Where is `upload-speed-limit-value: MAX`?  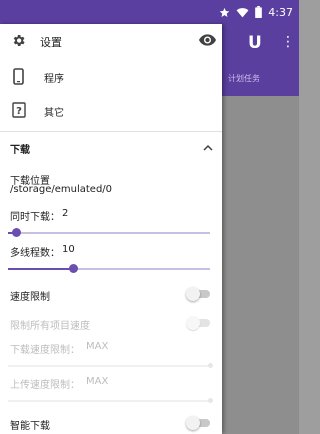
upload-speed-limit-value: MAX is located at coordinates (97, 381).